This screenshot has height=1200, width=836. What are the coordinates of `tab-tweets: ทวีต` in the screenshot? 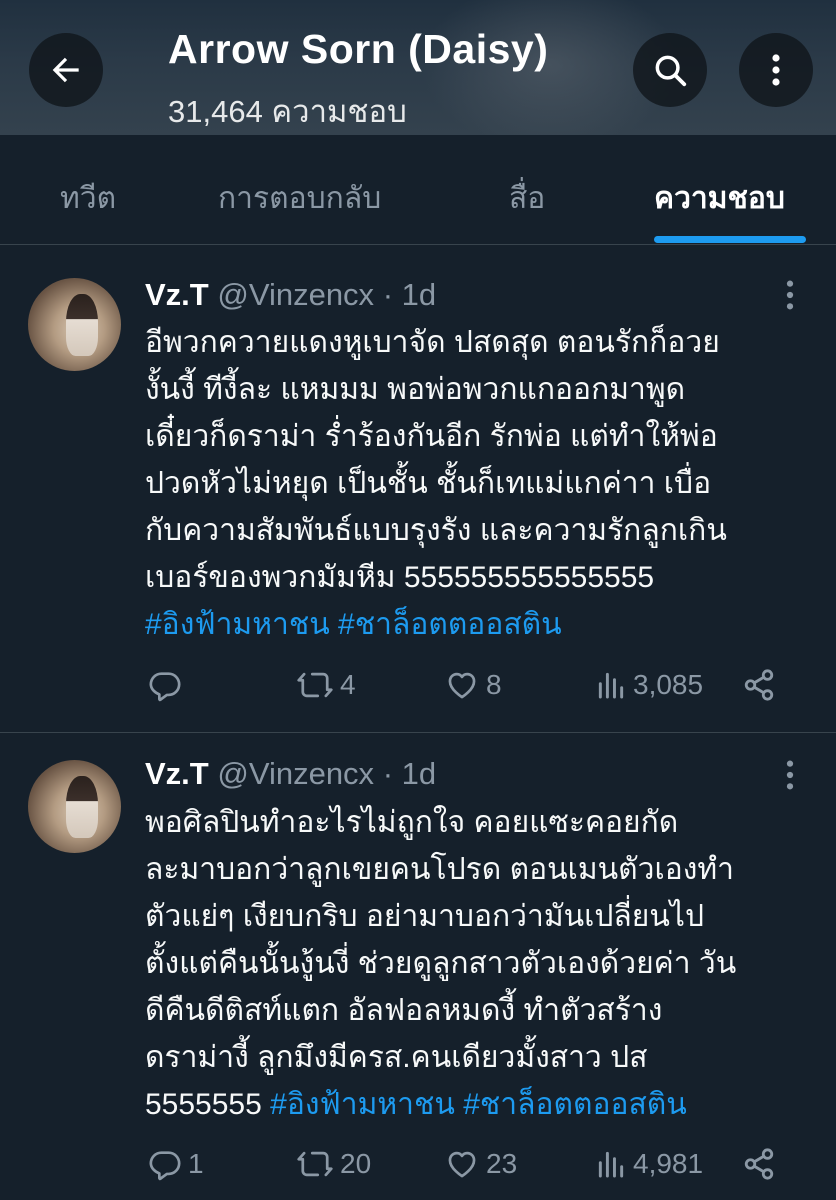 It's located at (88, 198).